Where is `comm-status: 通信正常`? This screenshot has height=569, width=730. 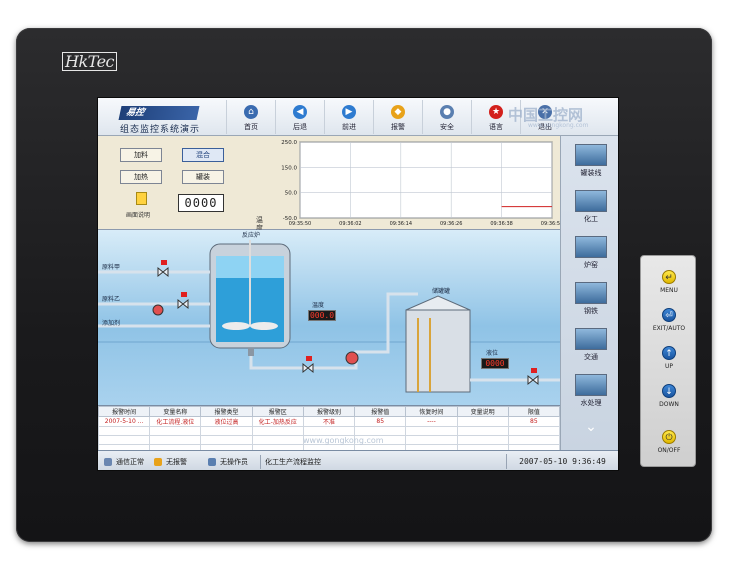
comm-status: 通信正常 is located at coordinates (124, 462).